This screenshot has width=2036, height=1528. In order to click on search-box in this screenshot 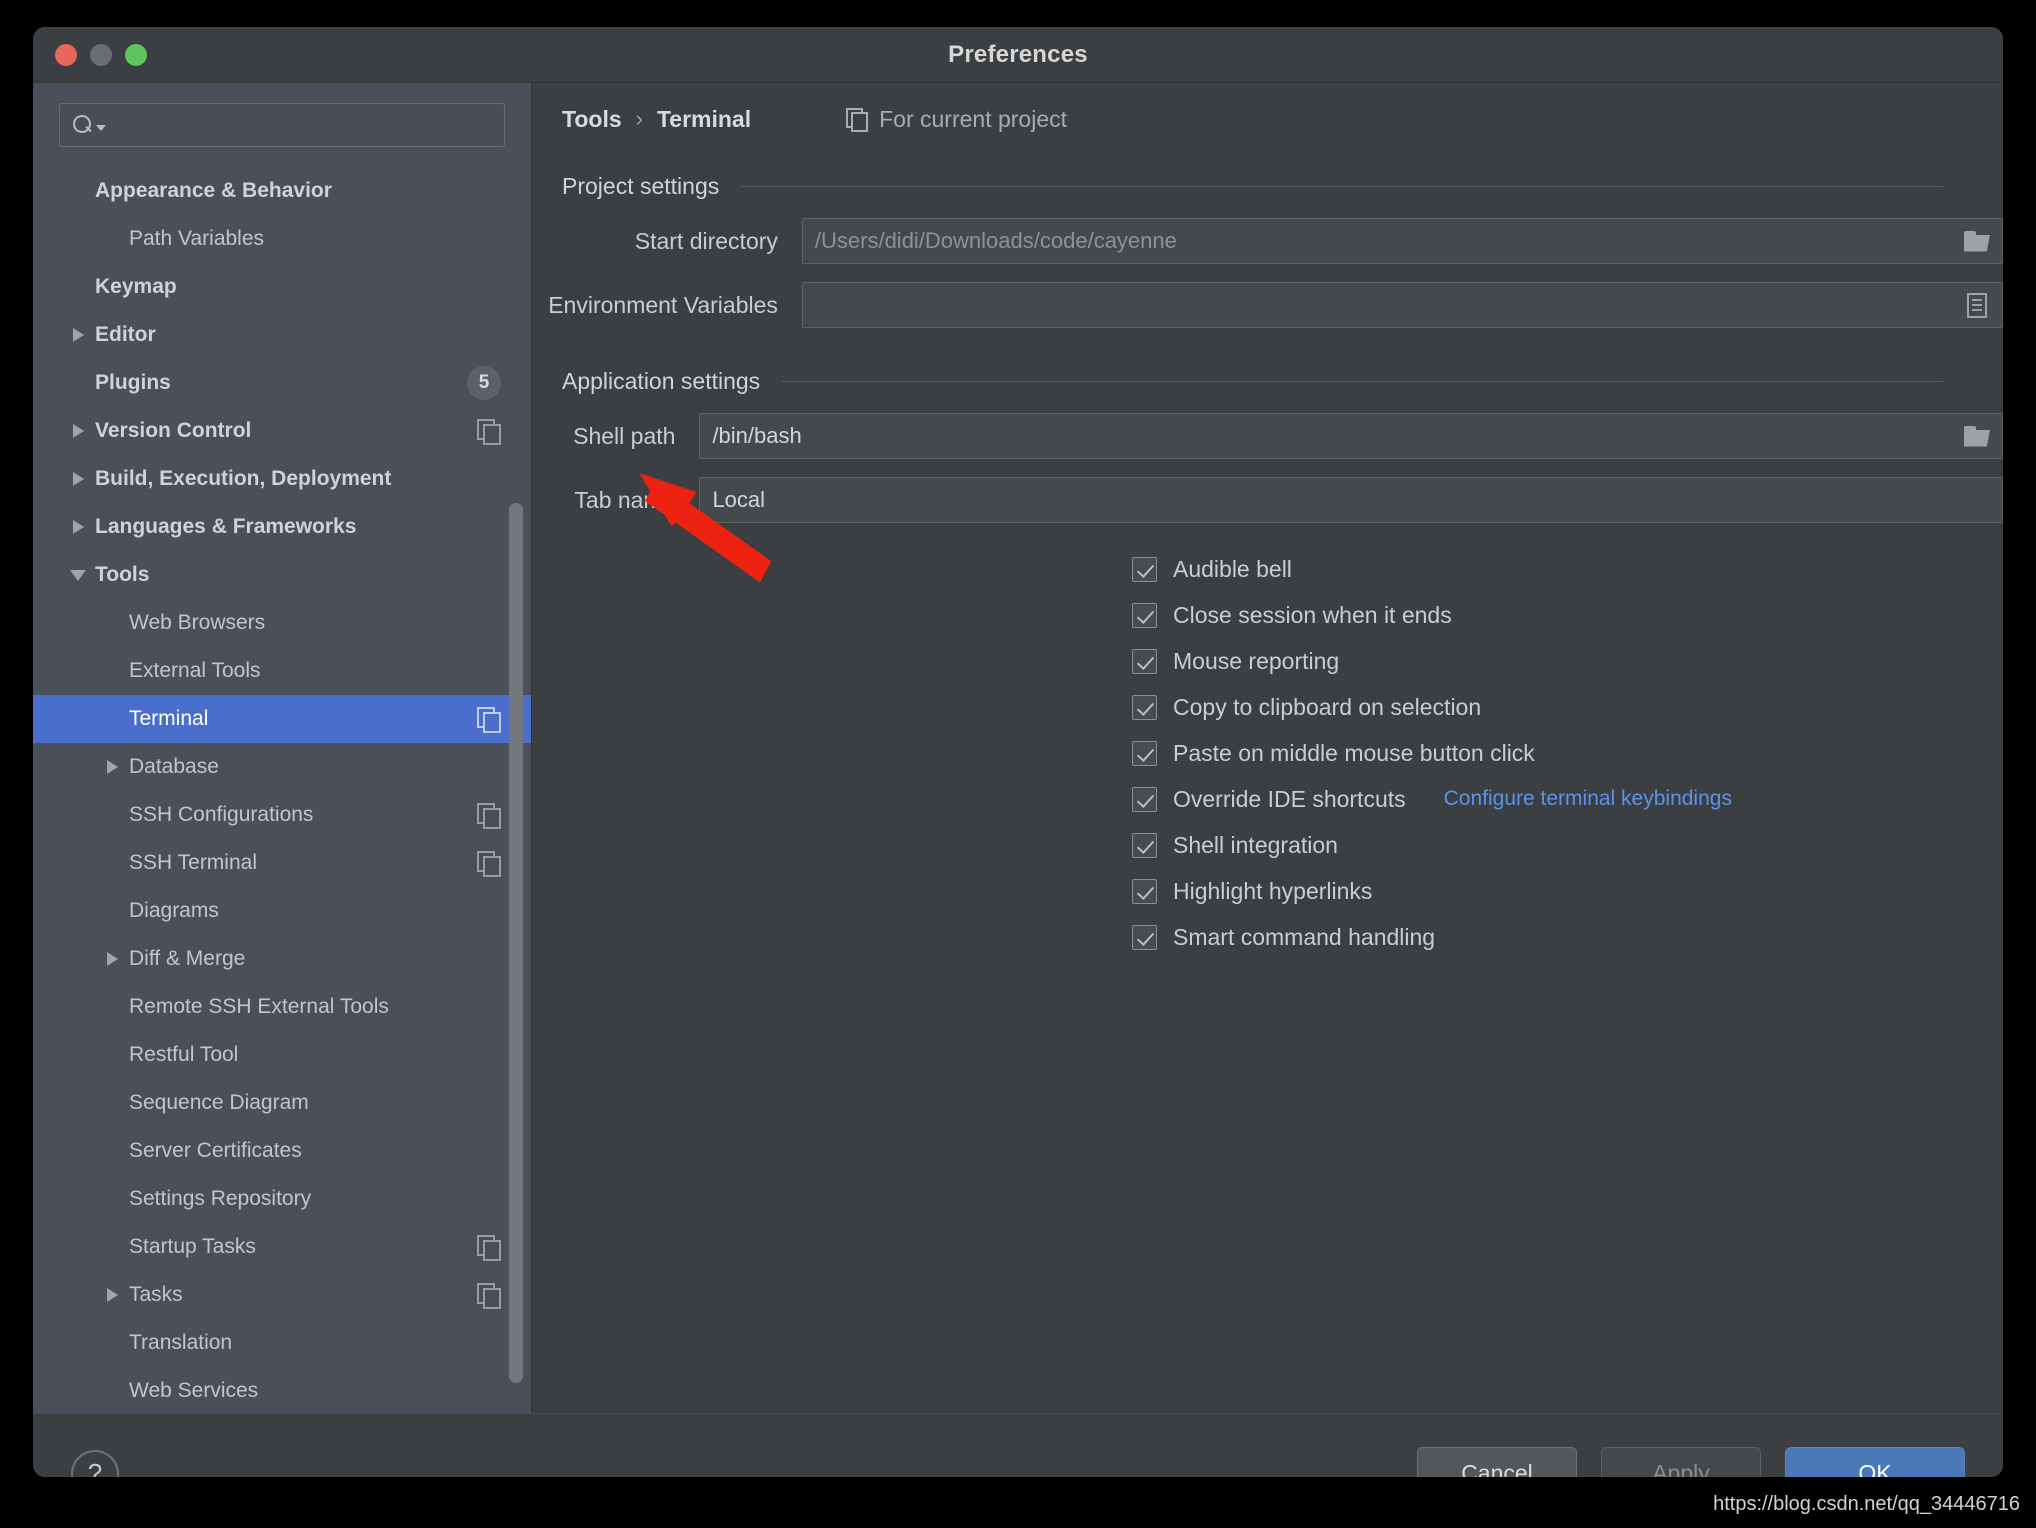, I will do `click(282, 125)`.